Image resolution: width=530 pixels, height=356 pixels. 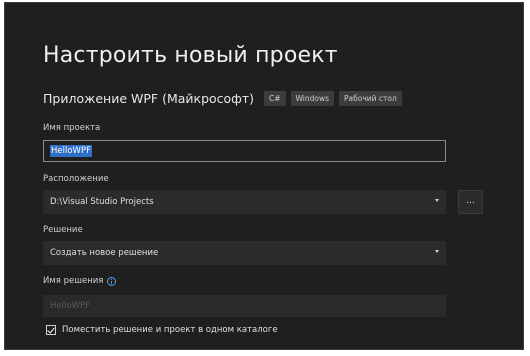 What do you see at coordinates (102, 202) in the screenshot?
I see `location-value: D:\Visual Studio Projects` at bounding box center [102, 202].